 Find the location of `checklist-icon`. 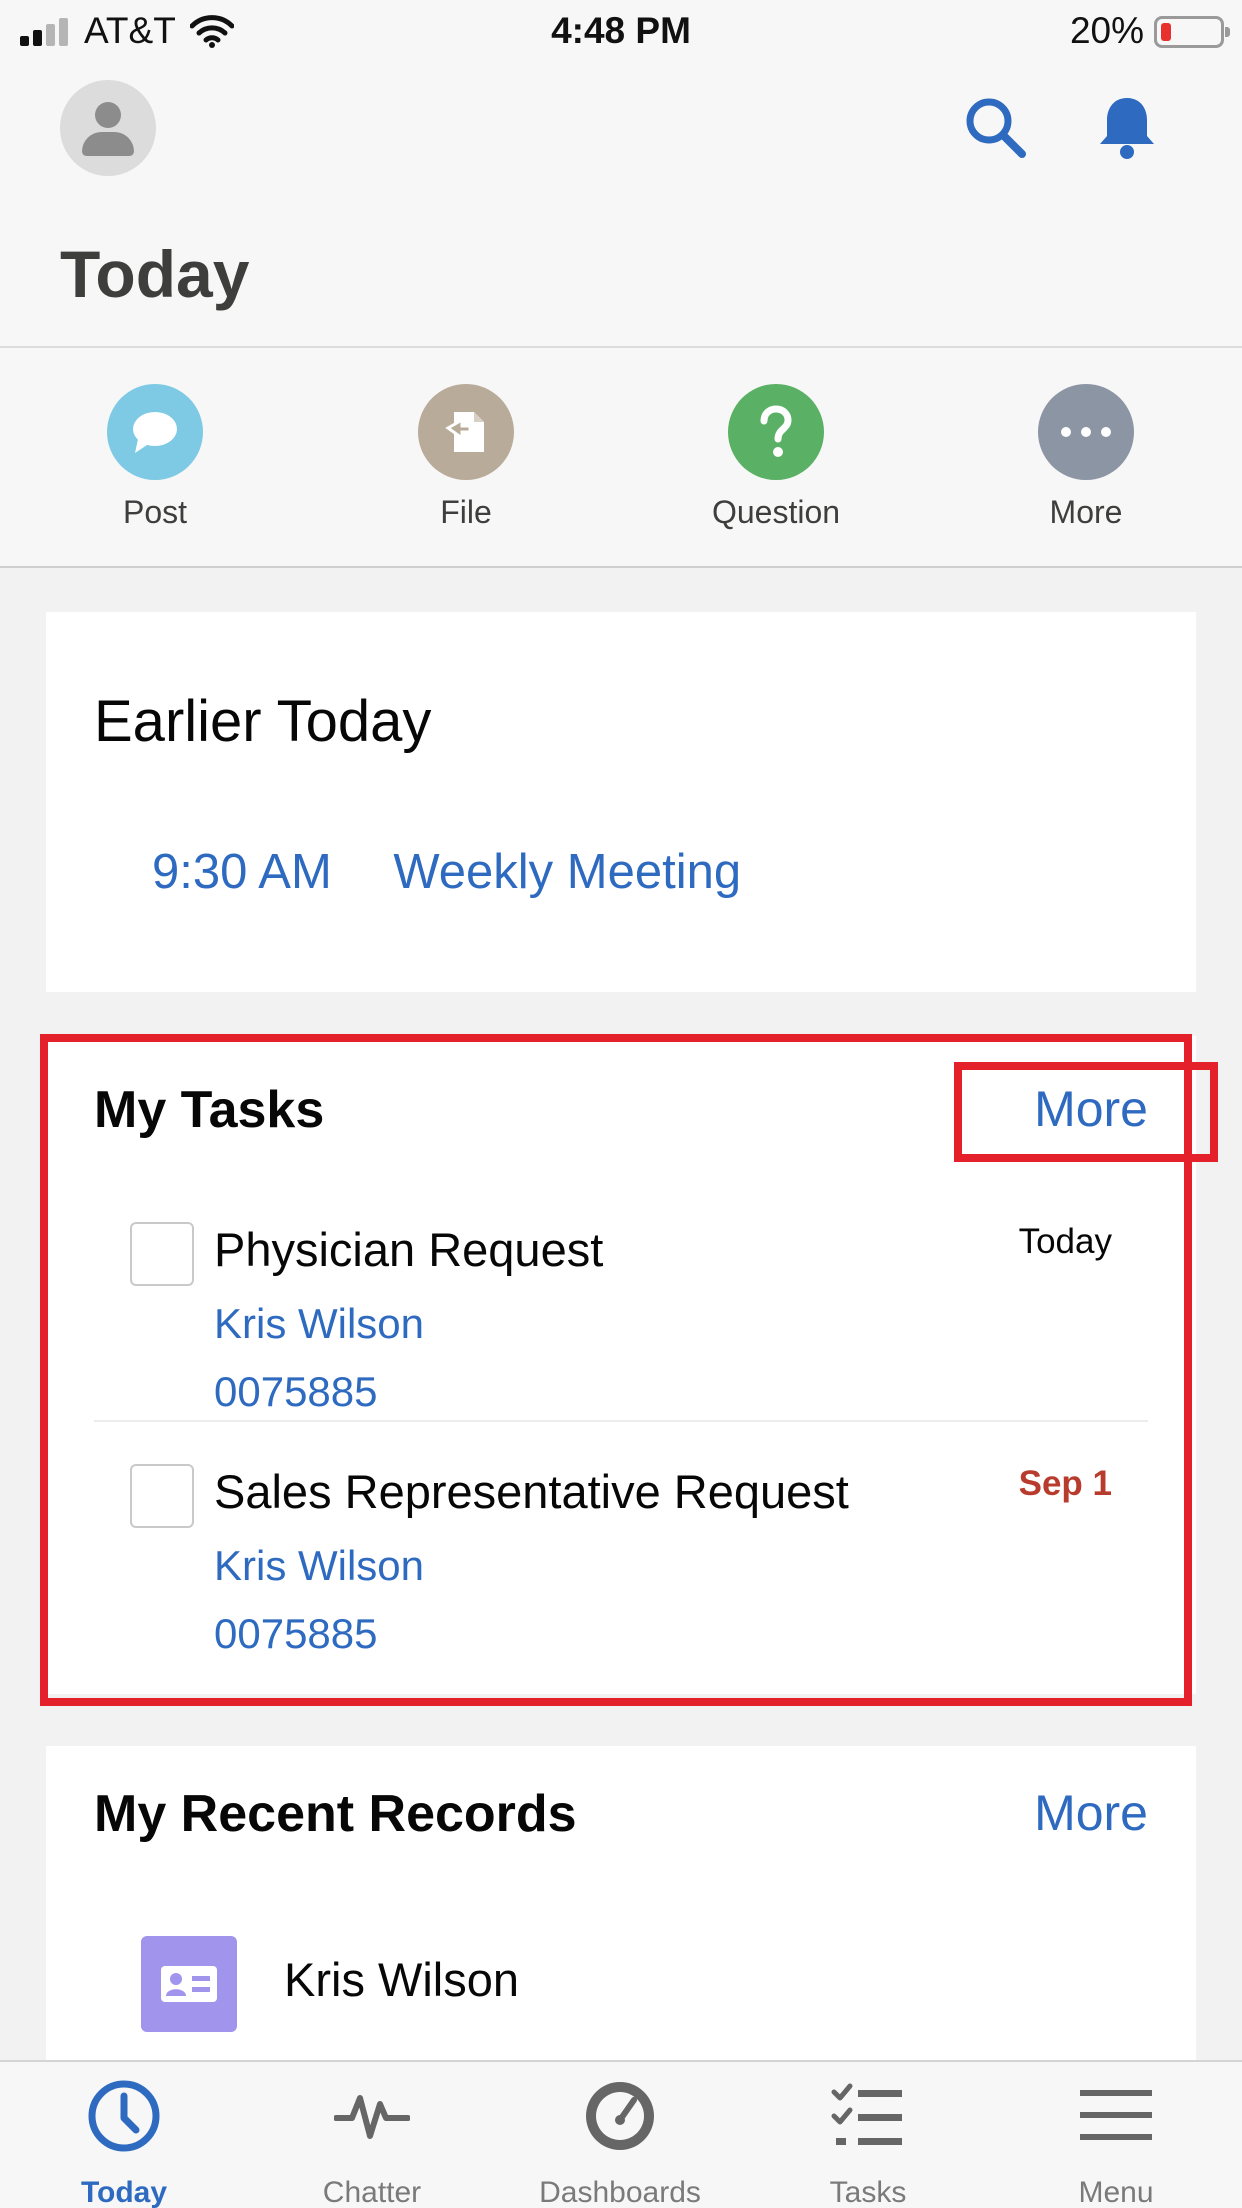

checklist-icon is located at coordinates (866, 2114).